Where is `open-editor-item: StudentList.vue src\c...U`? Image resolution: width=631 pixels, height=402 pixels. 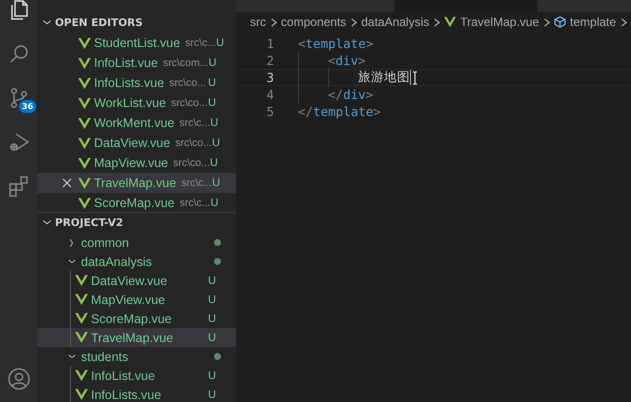
open-editor-item: StudentList.vue src\c...U is located at coordinates (136, 43).